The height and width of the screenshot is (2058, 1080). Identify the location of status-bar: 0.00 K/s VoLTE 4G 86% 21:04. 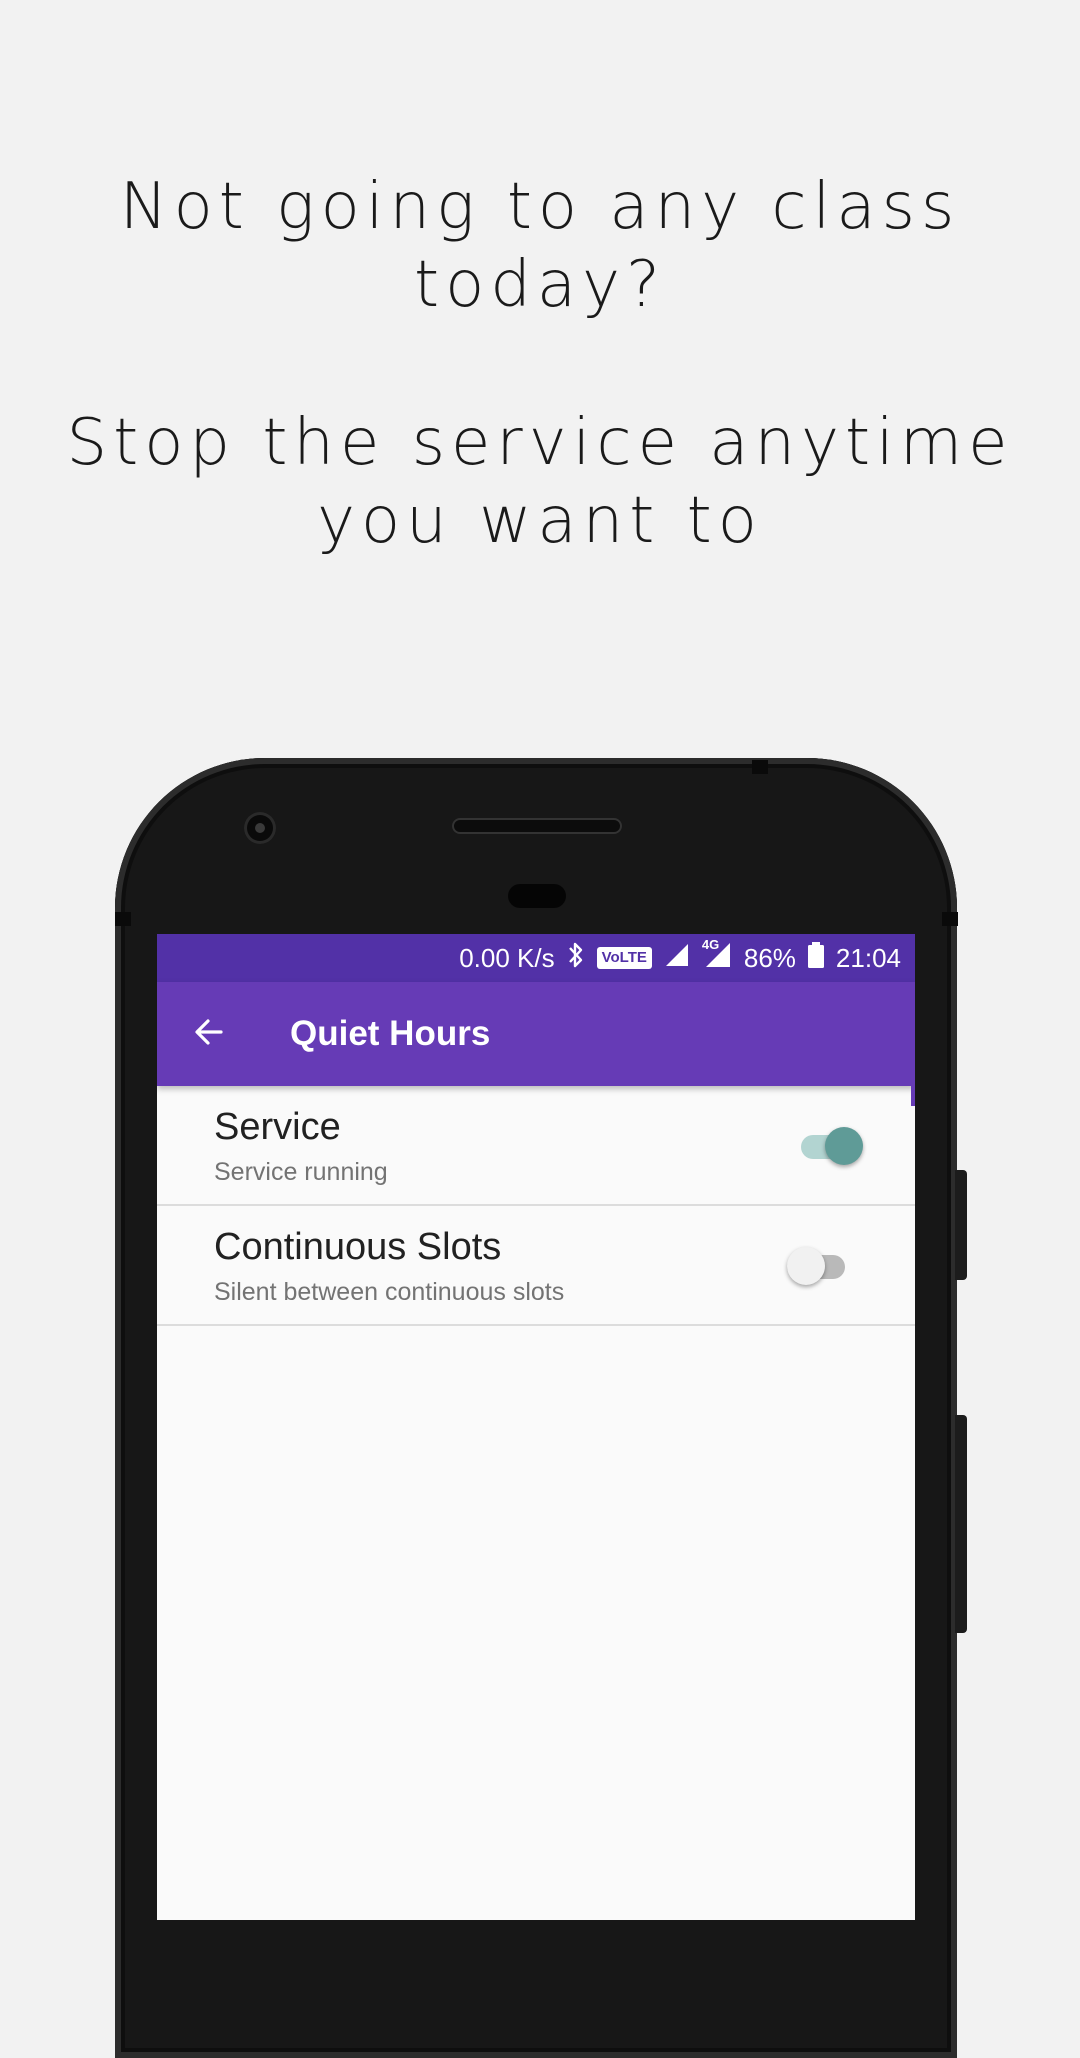
(536, 958).